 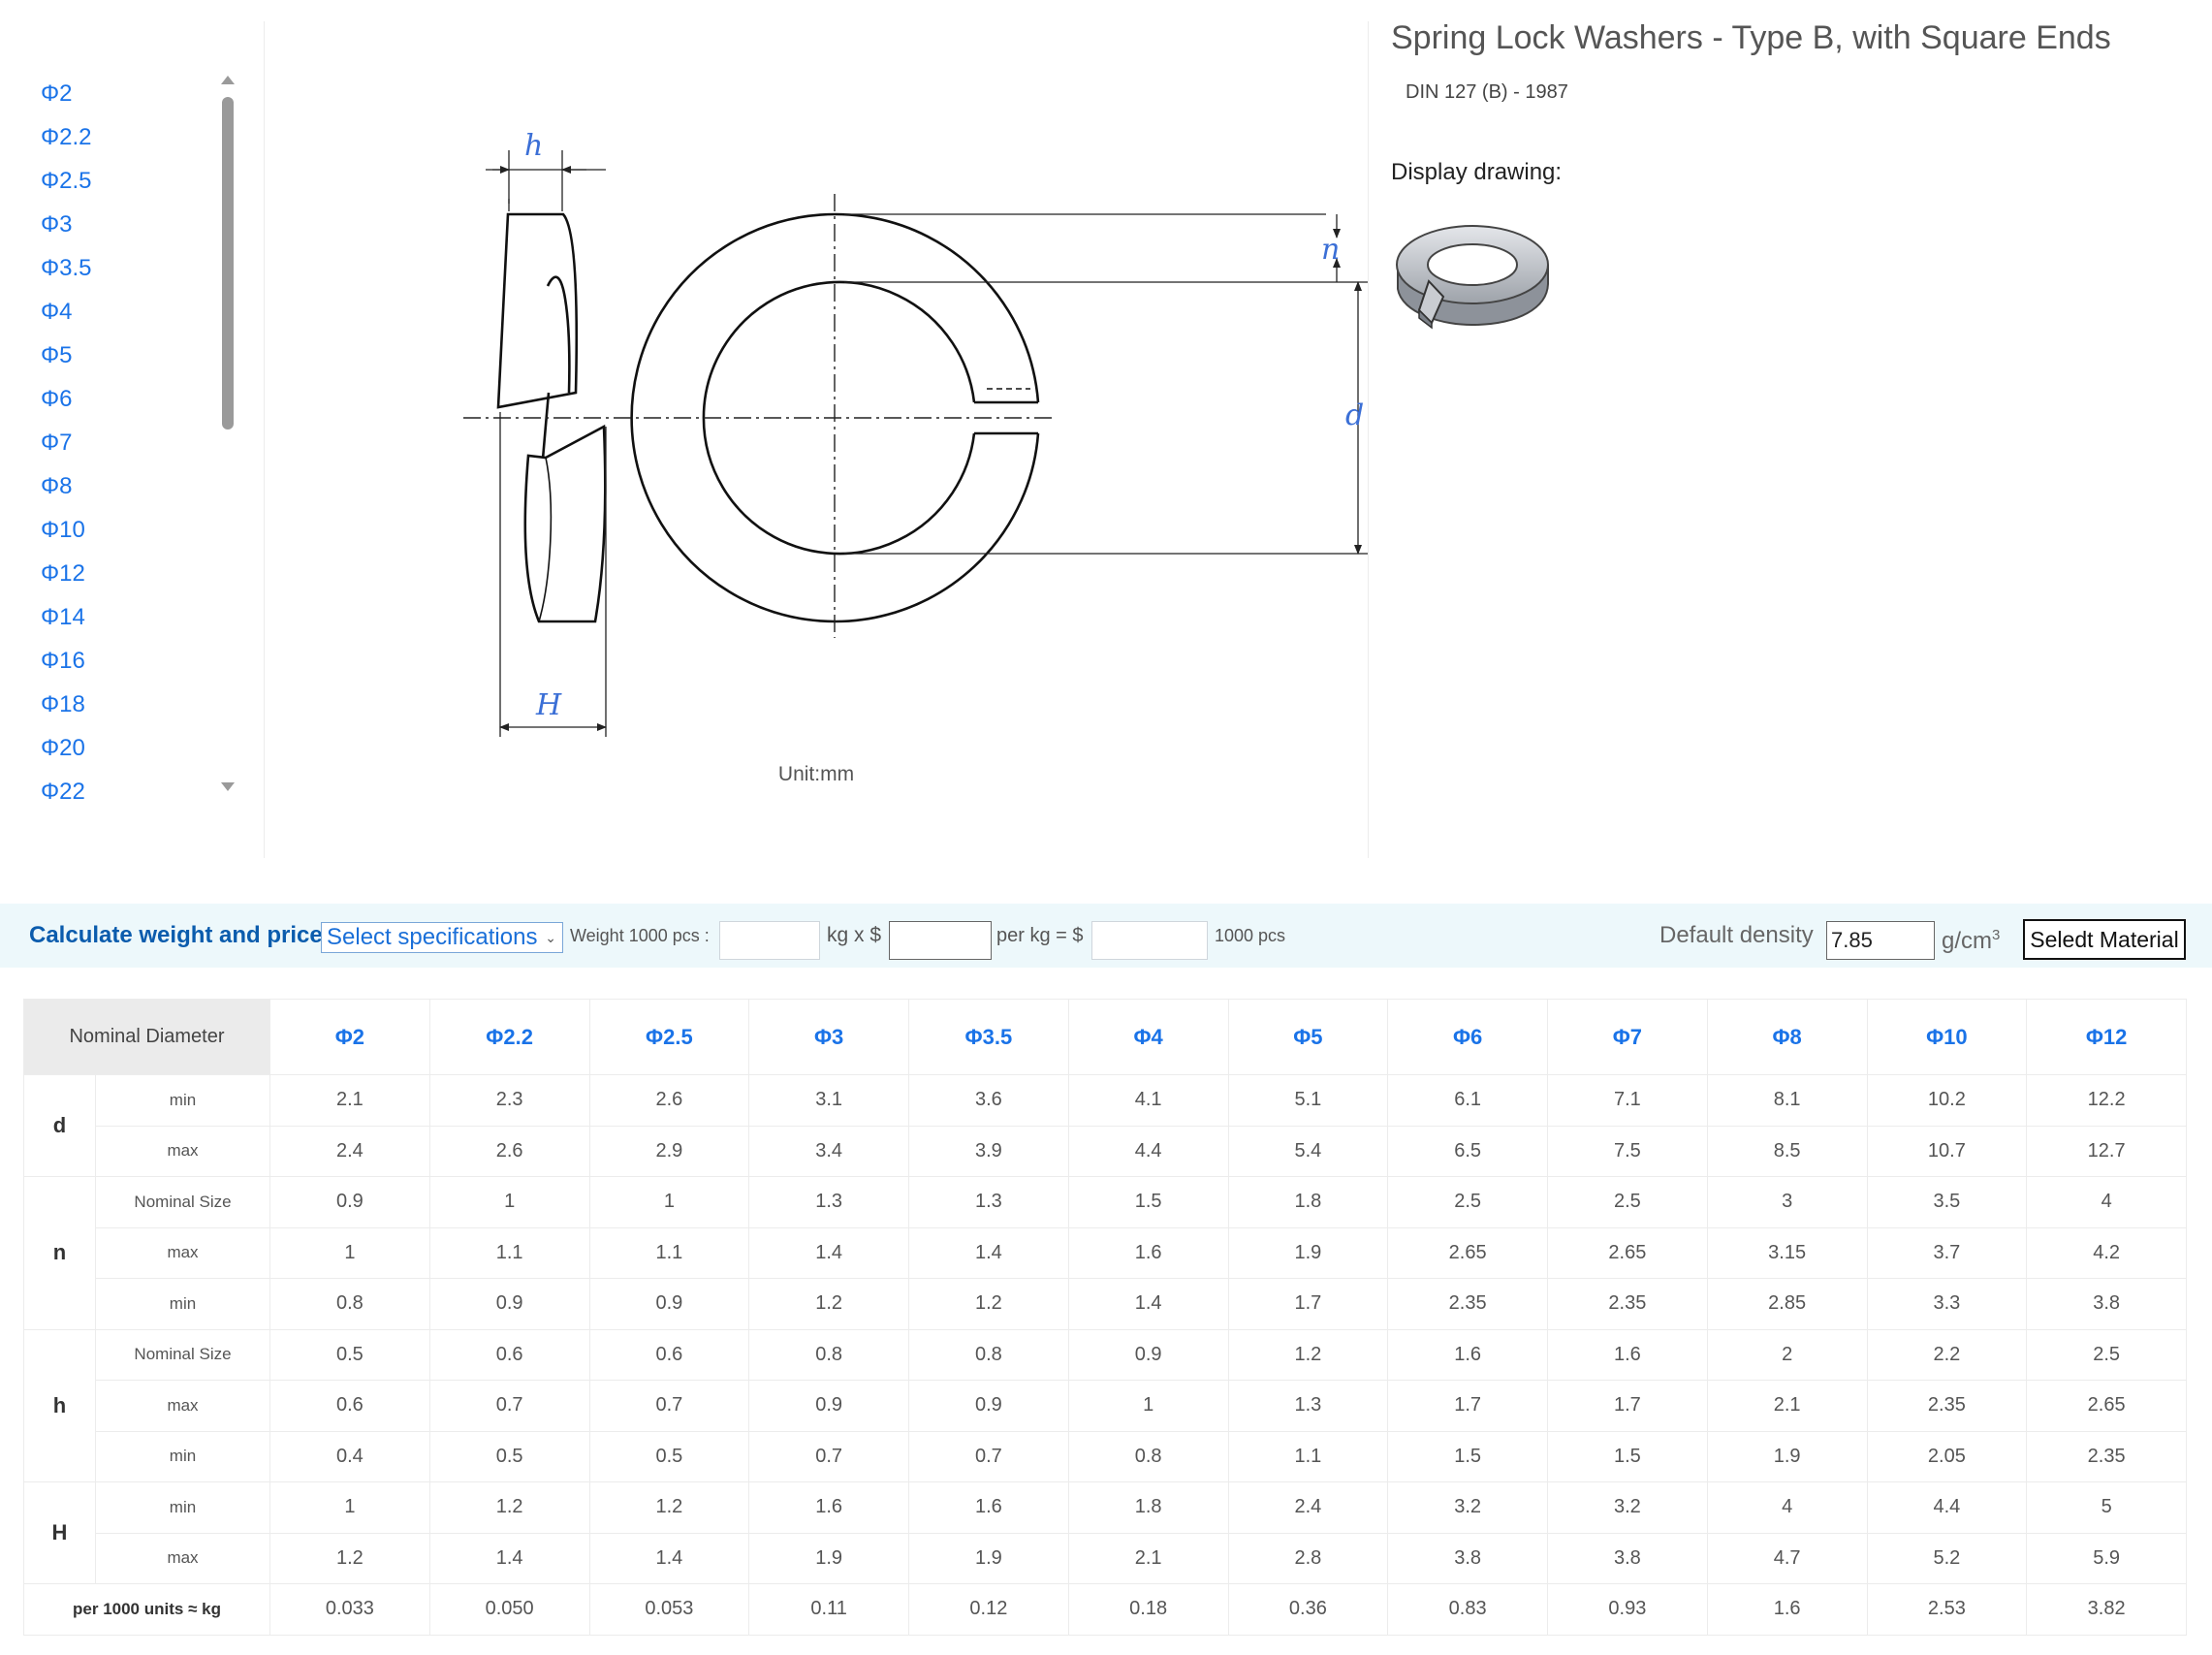 What do you see at coordinates (106, 788) in the screenshot?
I see `size-list-item: Φ22` at bounding box center [106, 788].